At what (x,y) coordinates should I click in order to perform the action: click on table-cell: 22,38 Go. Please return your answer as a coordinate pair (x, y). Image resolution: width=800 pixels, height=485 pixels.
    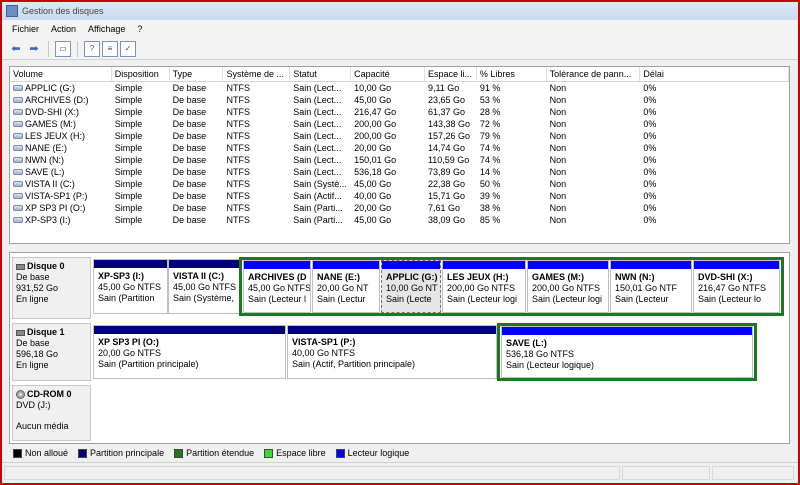
    Looking at the image, I should click on (446, 184).